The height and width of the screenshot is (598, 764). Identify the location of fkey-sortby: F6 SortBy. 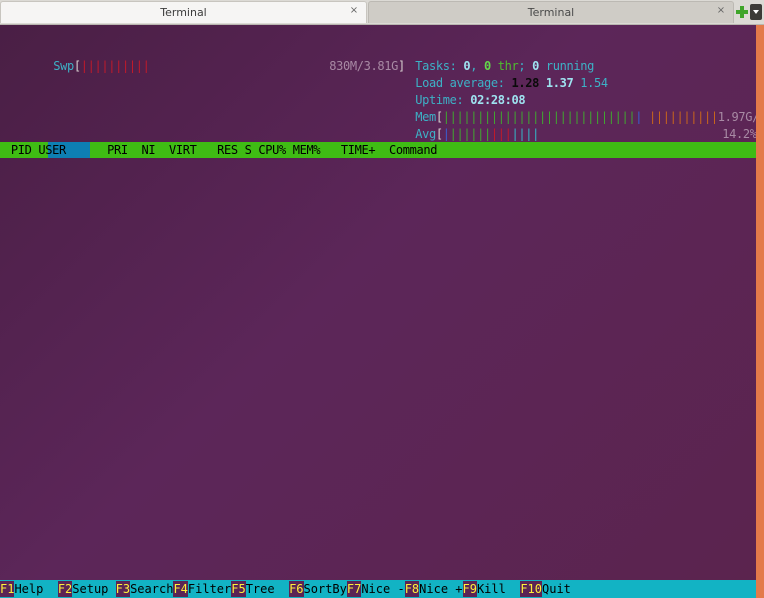
(318, 589).